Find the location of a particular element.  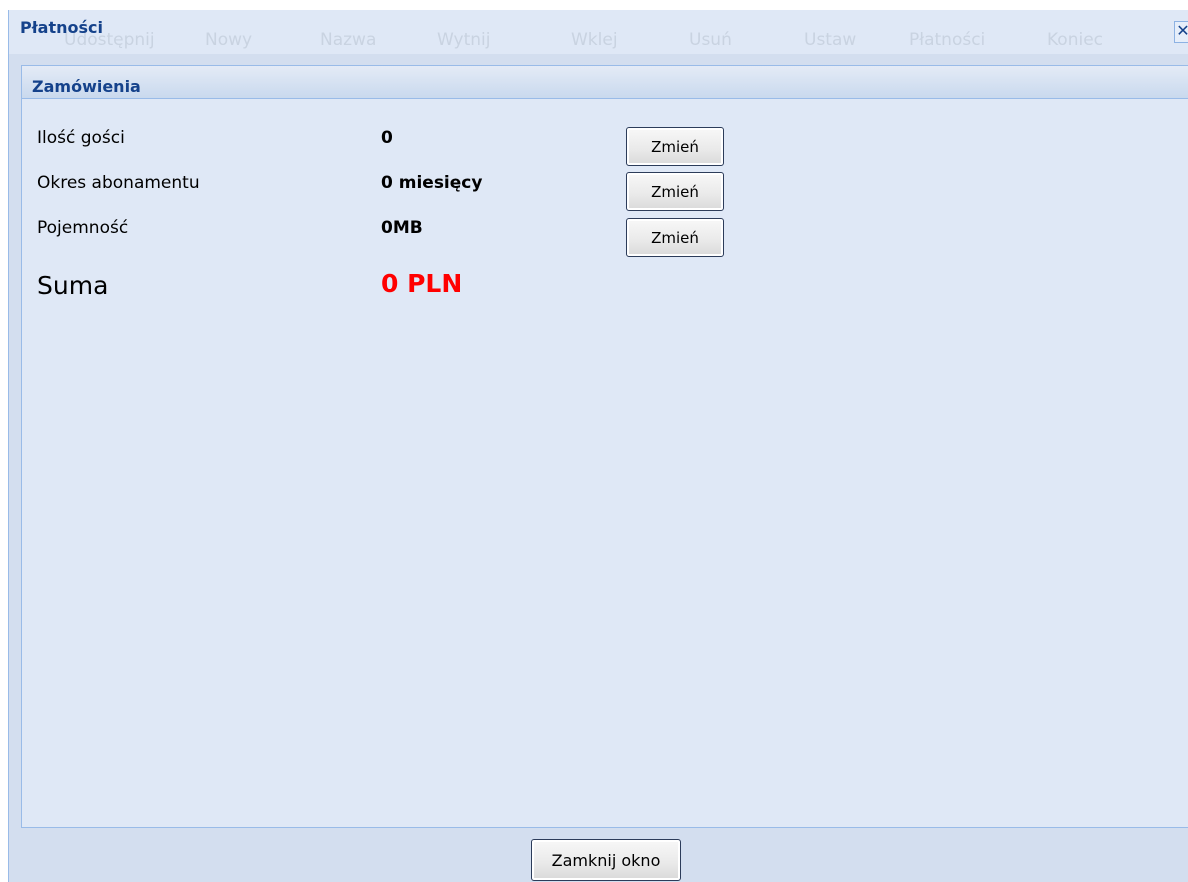

capacity-value: 0MB is located at coordinates (402, 228).